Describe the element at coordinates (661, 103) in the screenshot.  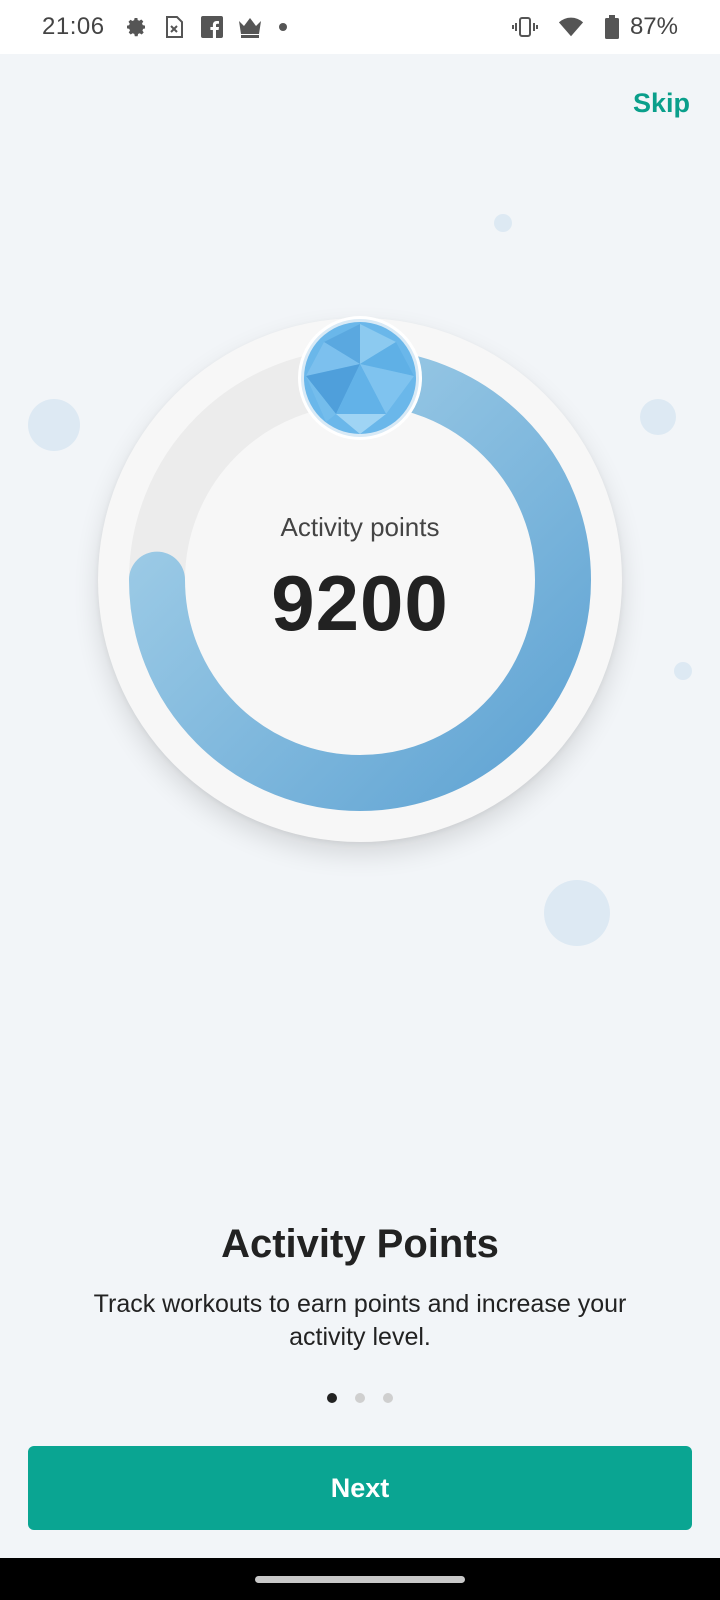
I see `skip-button: Skip` at that location.